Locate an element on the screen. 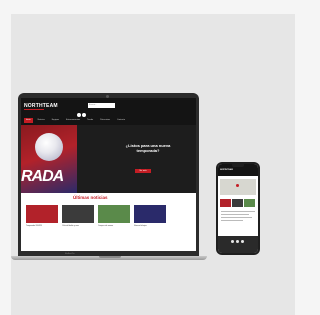 The image size is (320, 315). nav-item-tienda: Tienda is located at coordinates (90, 120).